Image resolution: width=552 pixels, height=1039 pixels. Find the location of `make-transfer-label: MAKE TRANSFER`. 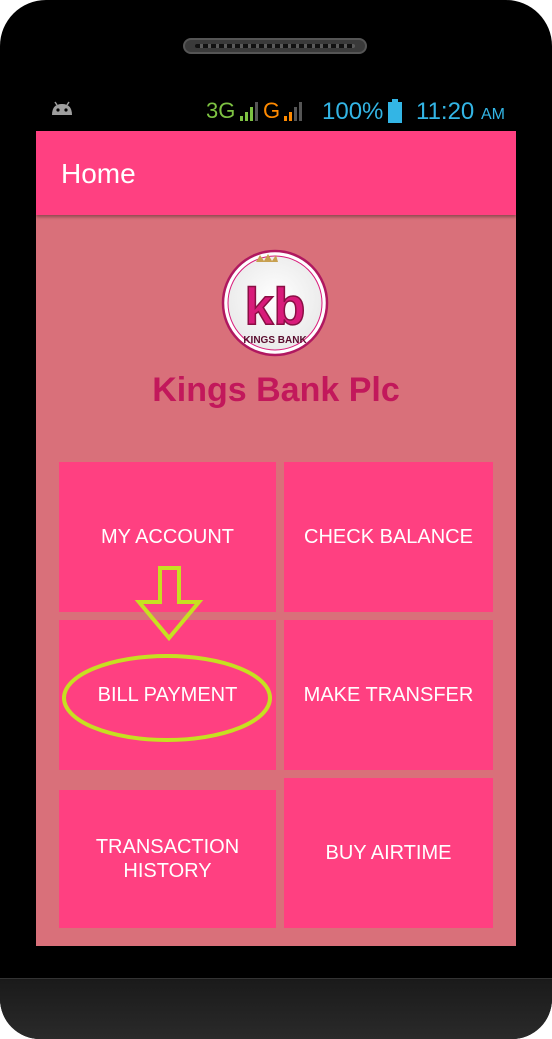

make-transfer-label: MAKE TRANSFER is located at coordinates (388, 695).